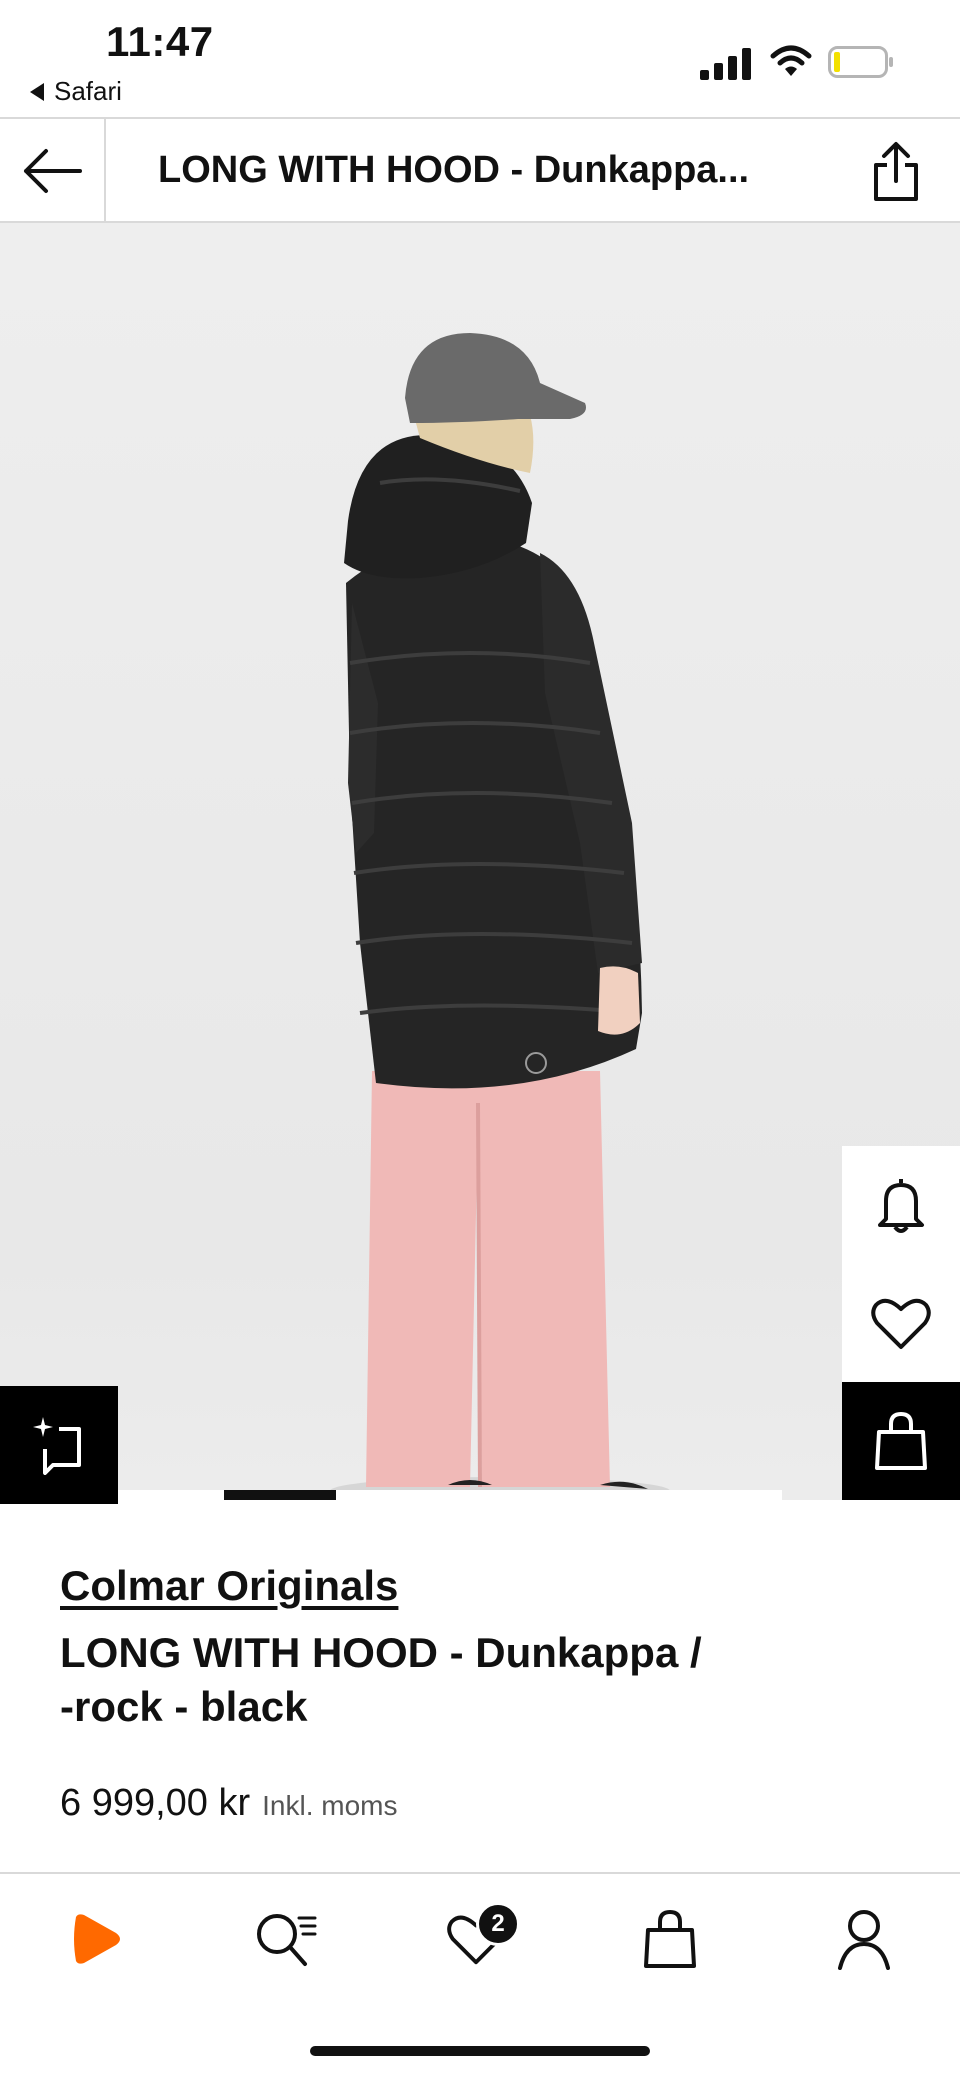  I want to click on return-app-label: Safari, so click(88, 91).